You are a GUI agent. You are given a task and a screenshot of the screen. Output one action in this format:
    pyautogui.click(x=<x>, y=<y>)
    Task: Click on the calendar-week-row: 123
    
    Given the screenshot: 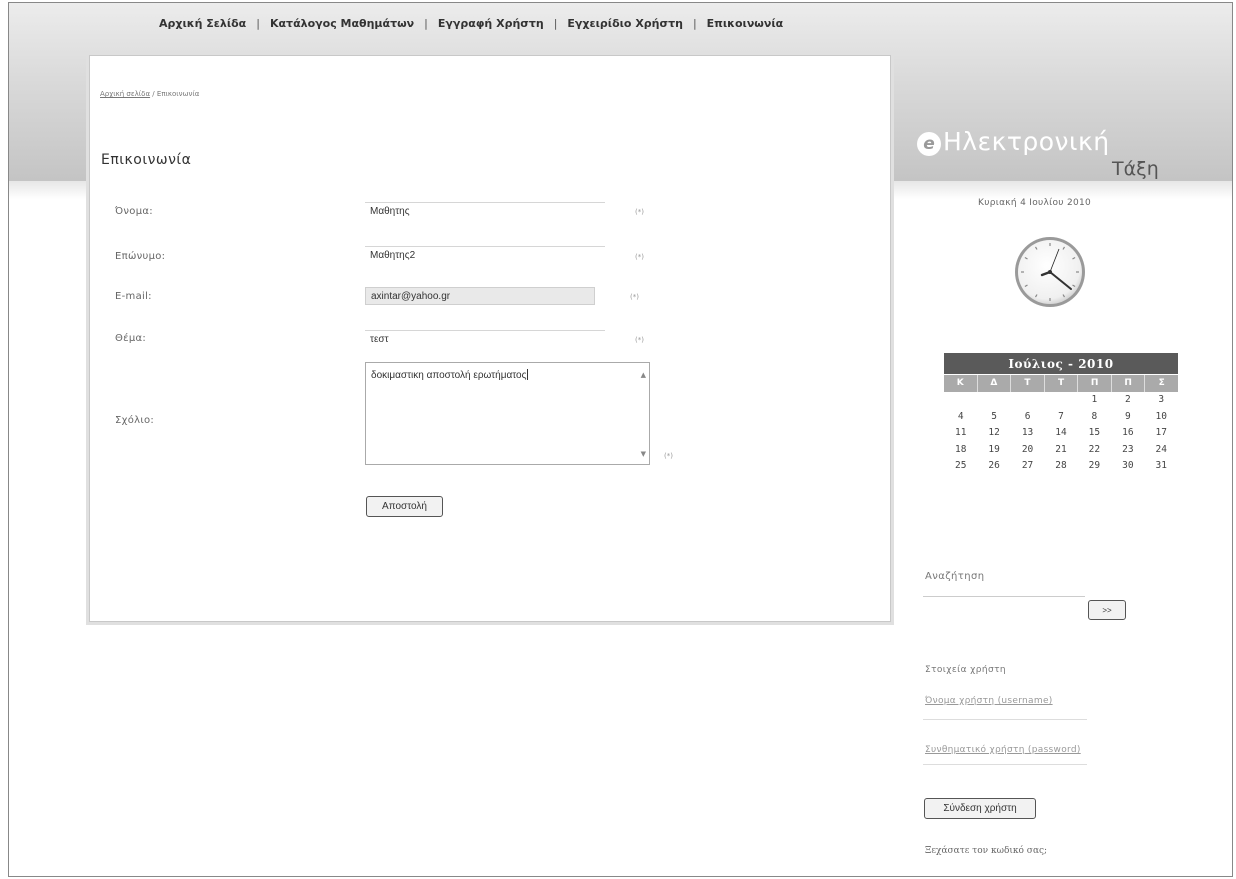 What is the action you would take?
    pyautogui.click(x=1061, y=400)
    